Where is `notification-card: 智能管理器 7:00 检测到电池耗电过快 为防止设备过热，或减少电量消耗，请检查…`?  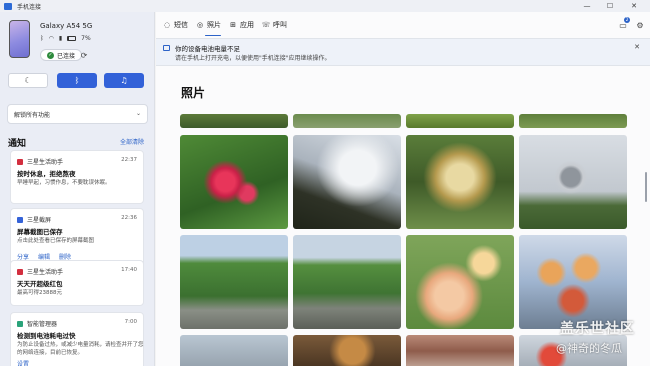 notification-card: 智能管理器 7:00 检测到电池耗电过快 为防止设备过热，或减少电量消耗，请检查… is located at coordinates (77, 339).